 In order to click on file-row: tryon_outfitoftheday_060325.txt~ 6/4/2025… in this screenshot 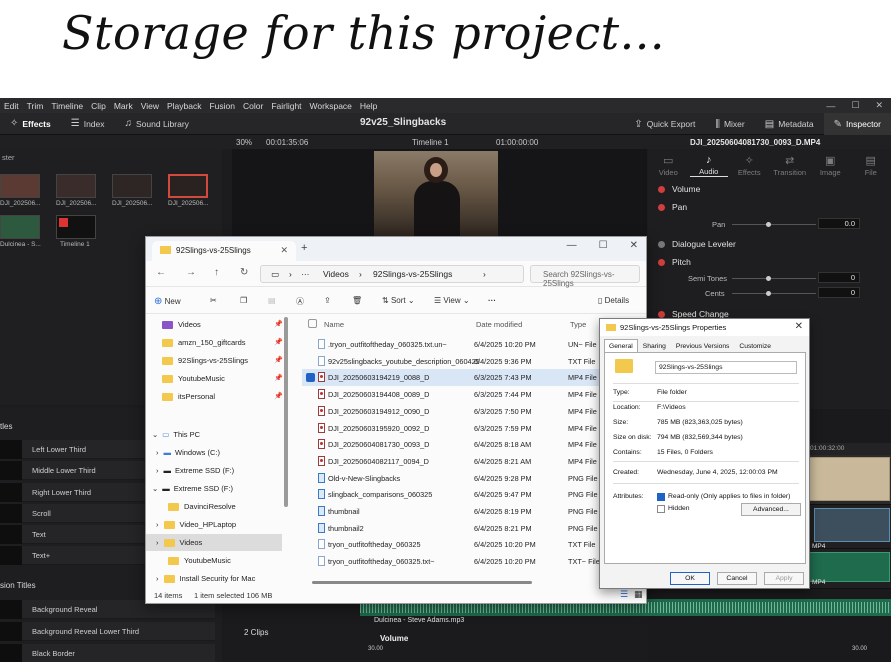, I will do `click(472, 561)`.